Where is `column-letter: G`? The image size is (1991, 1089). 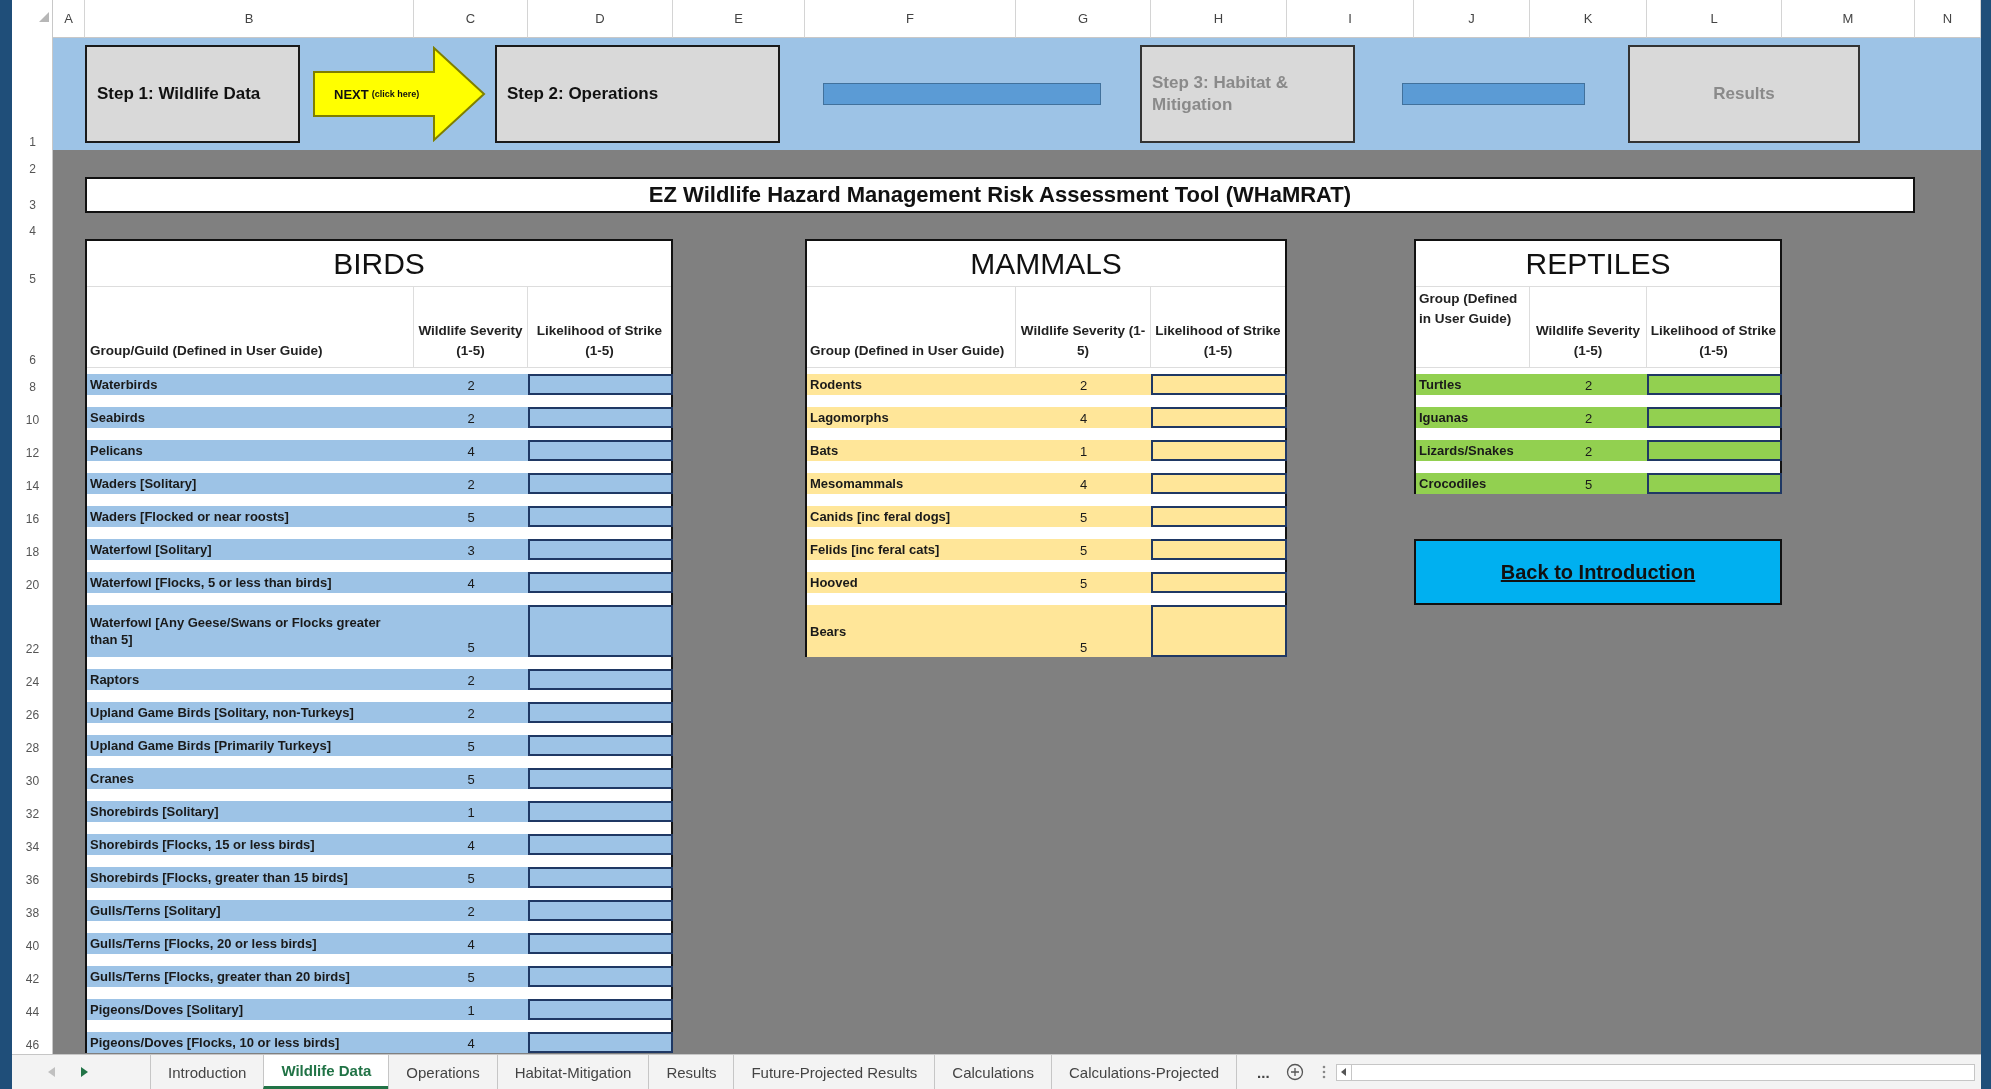
column-letter: G is located at coordinates (1083, 19).